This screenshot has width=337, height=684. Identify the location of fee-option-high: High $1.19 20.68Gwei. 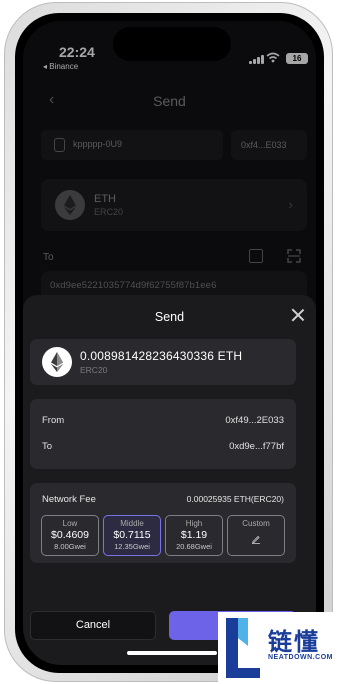
(194, 535).